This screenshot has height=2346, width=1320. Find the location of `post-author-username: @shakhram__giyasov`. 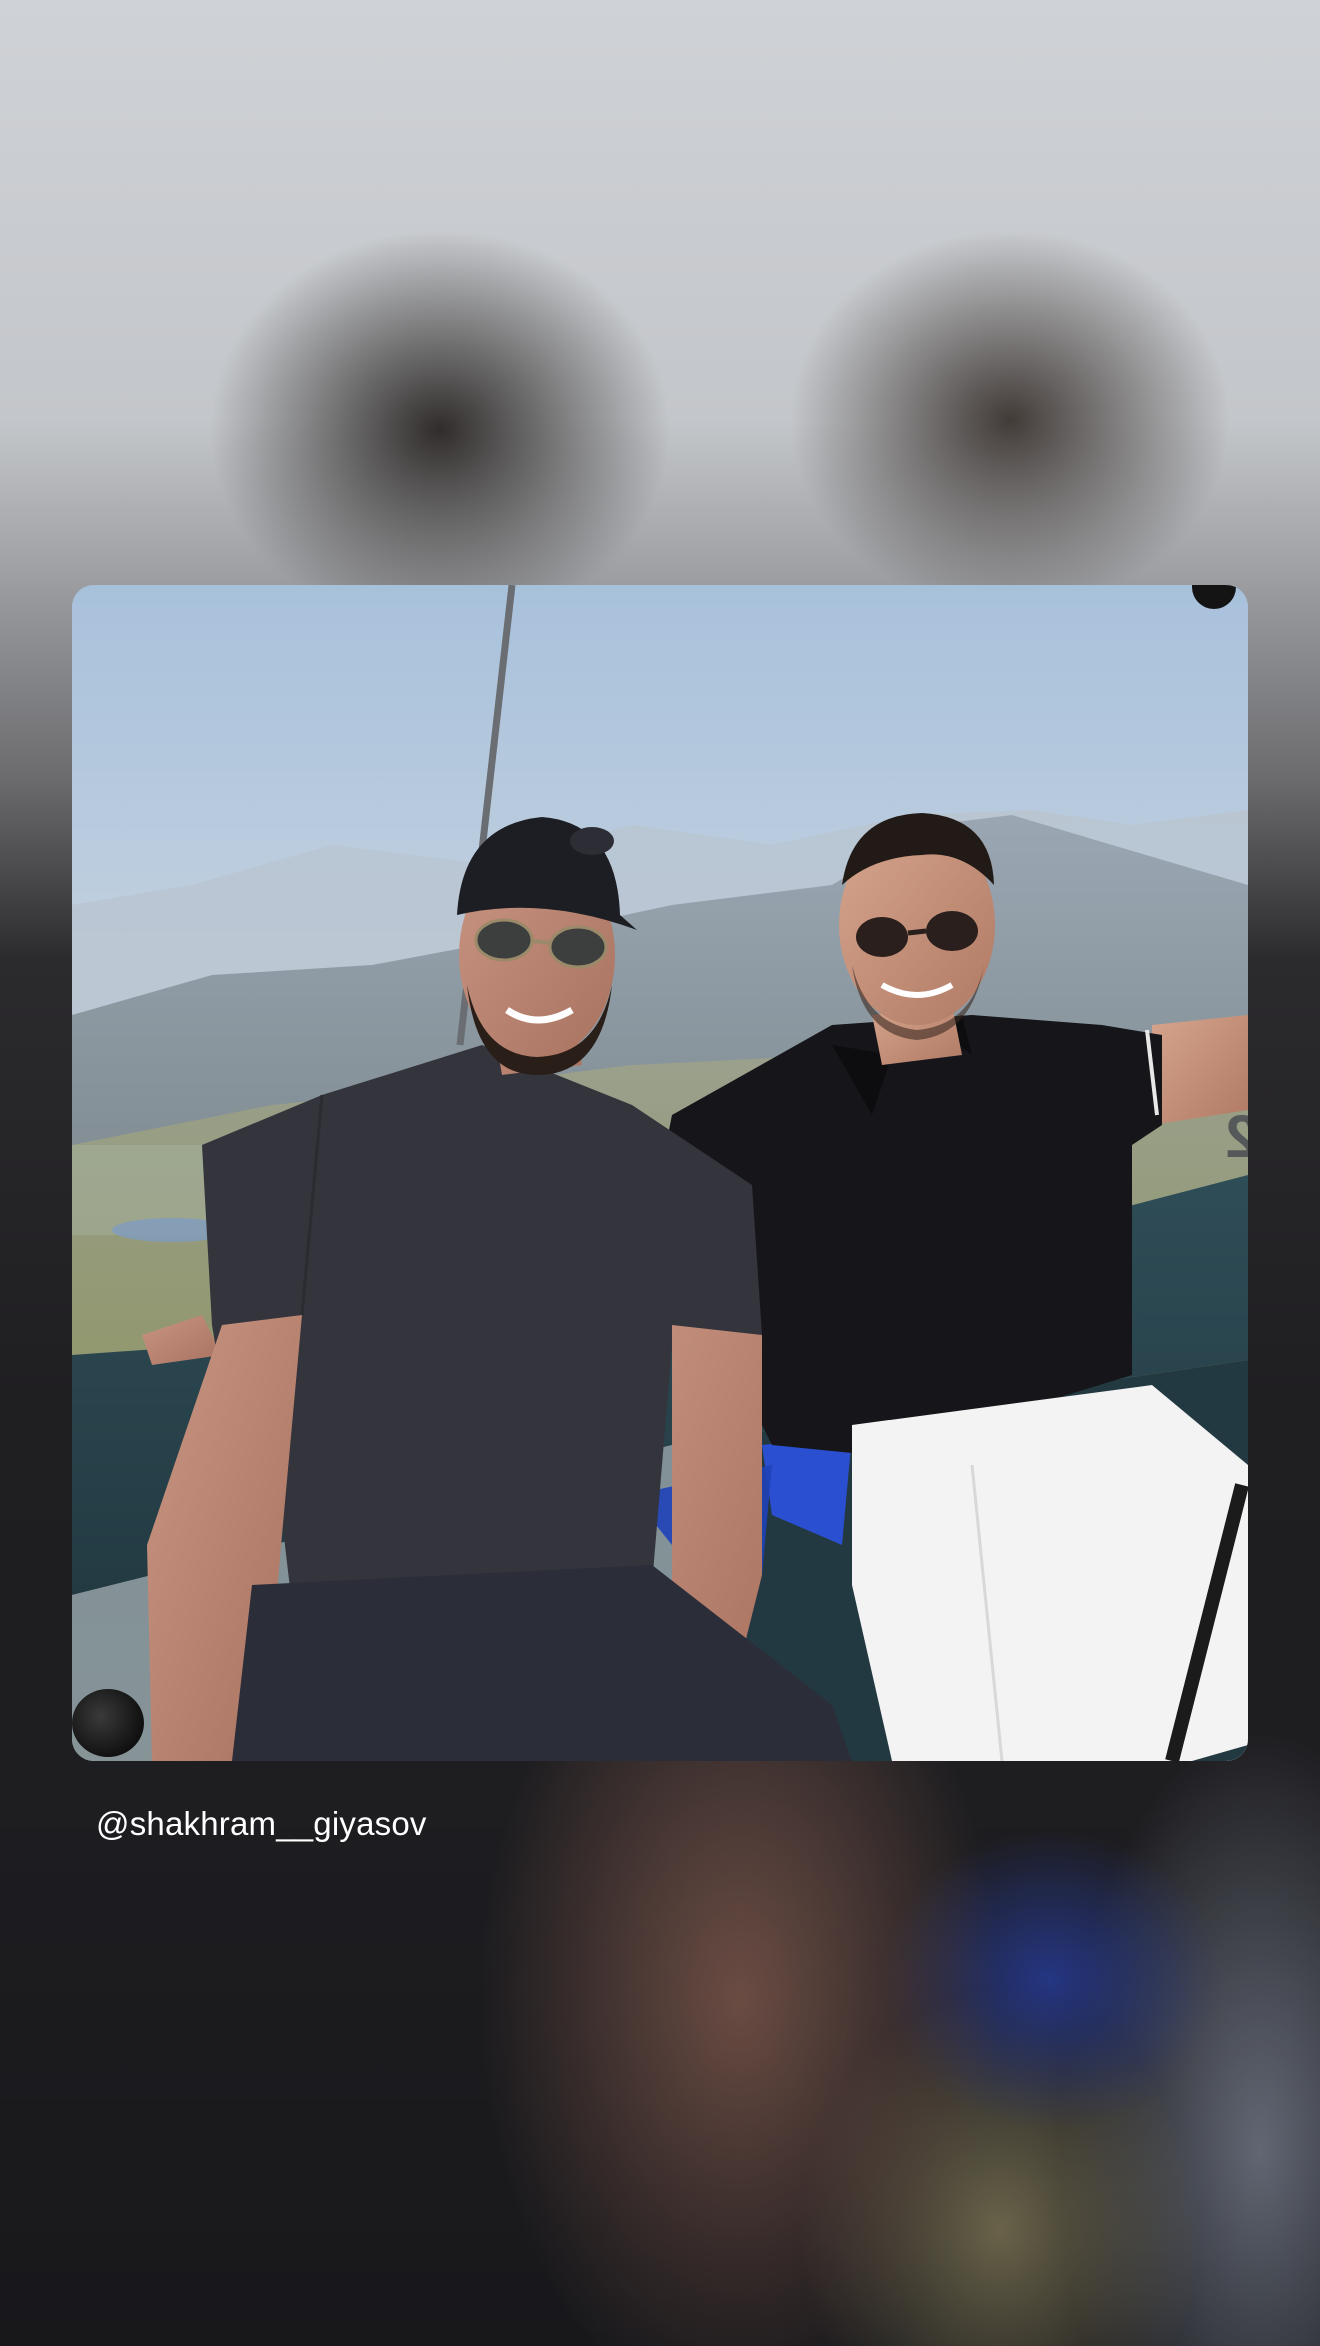

post-author-username: @shakhram__giyasov is located at coordinates (261, 1824).